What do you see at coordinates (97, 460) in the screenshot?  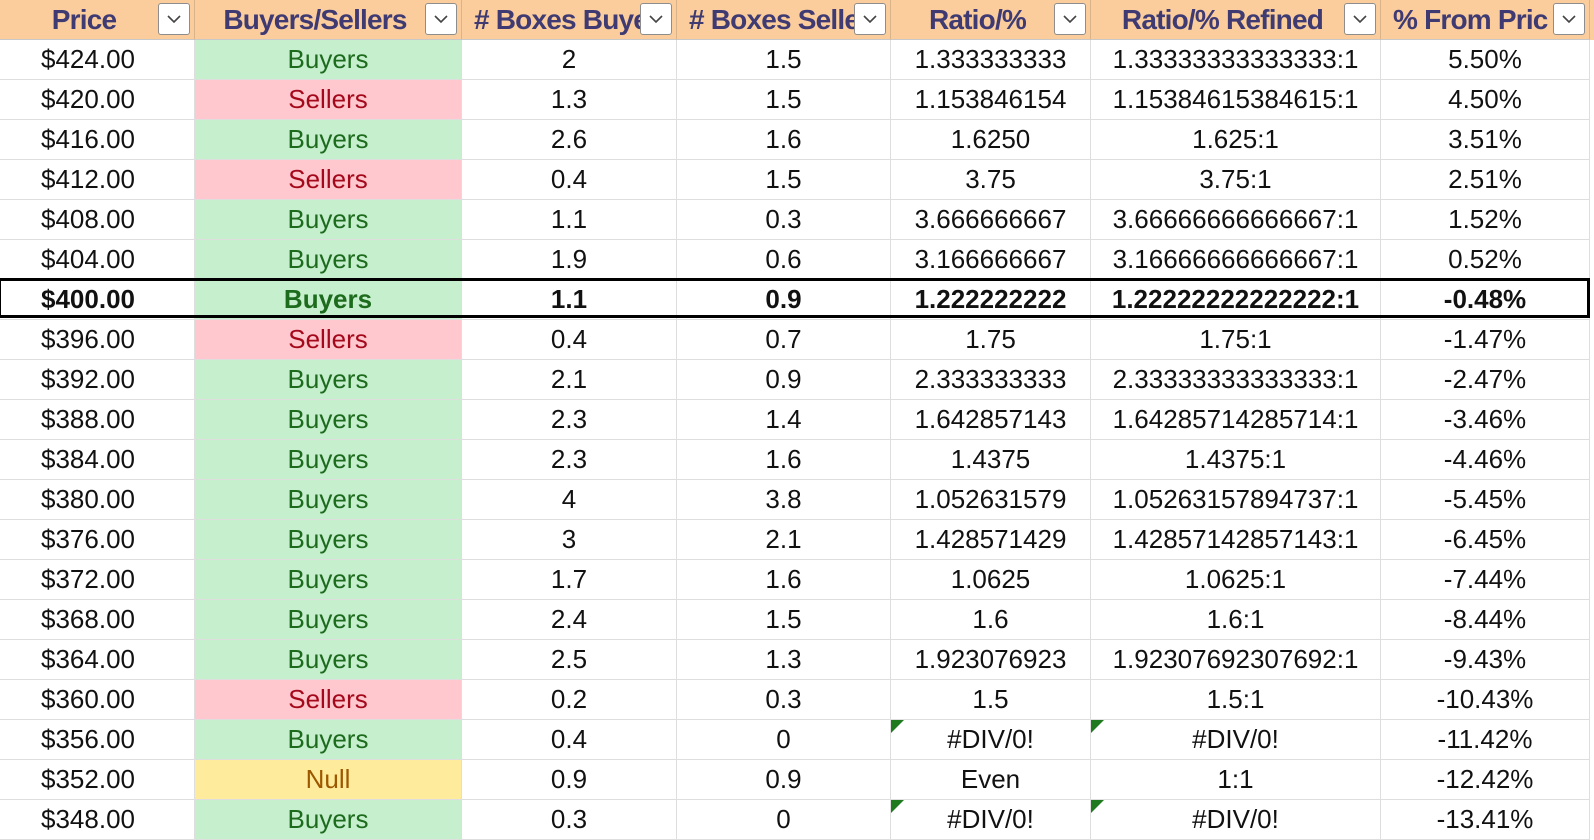 I see `price-cell: $384.00` at bounding box center [97, 460].